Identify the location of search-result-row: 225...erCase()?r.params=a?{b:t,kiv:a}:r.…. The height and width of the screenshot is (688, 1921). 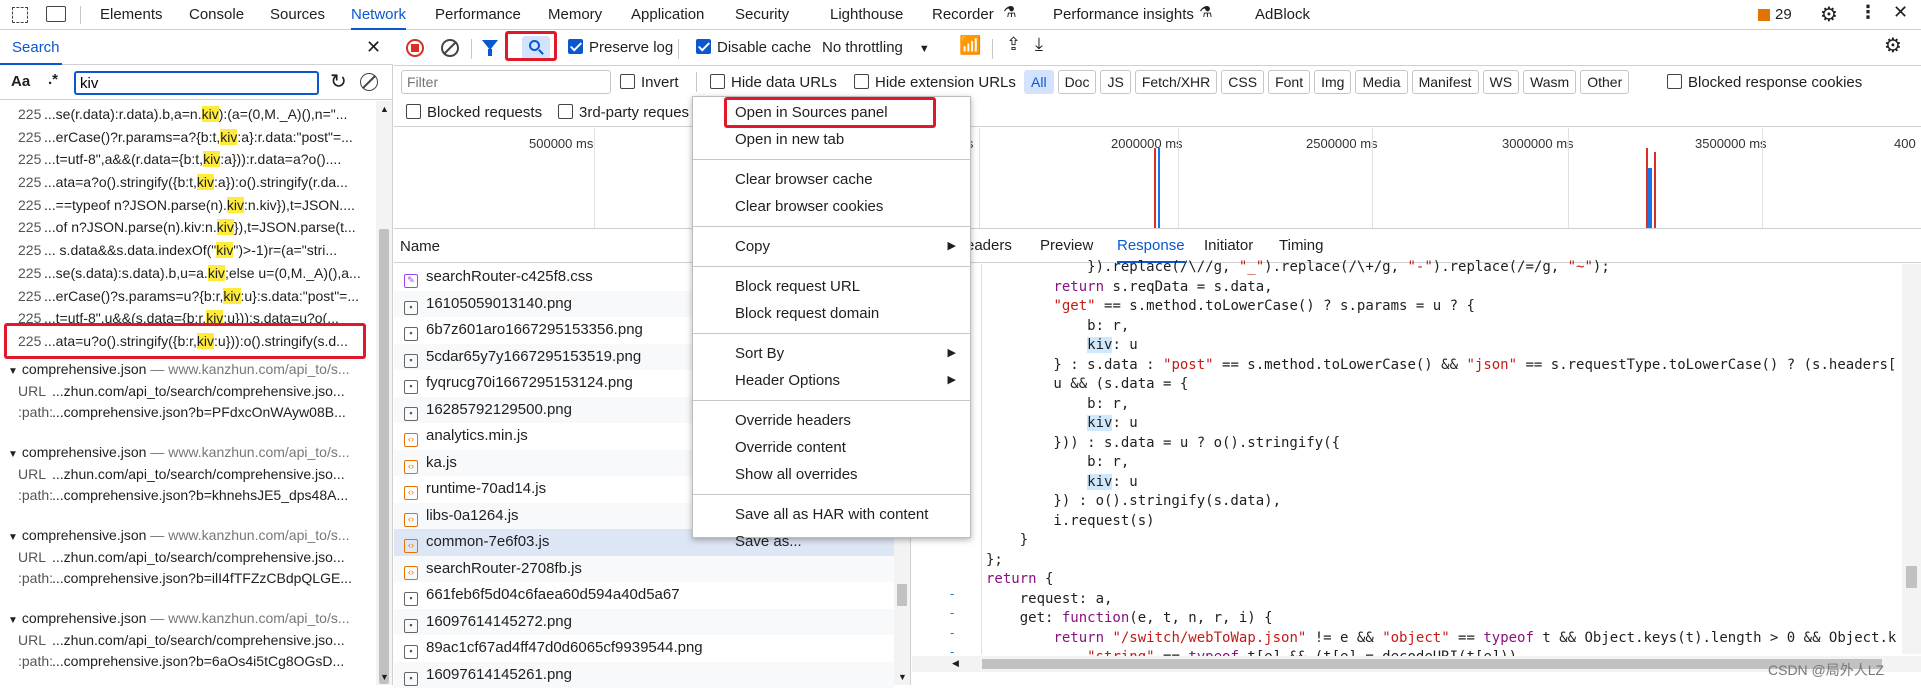
(187, 137).